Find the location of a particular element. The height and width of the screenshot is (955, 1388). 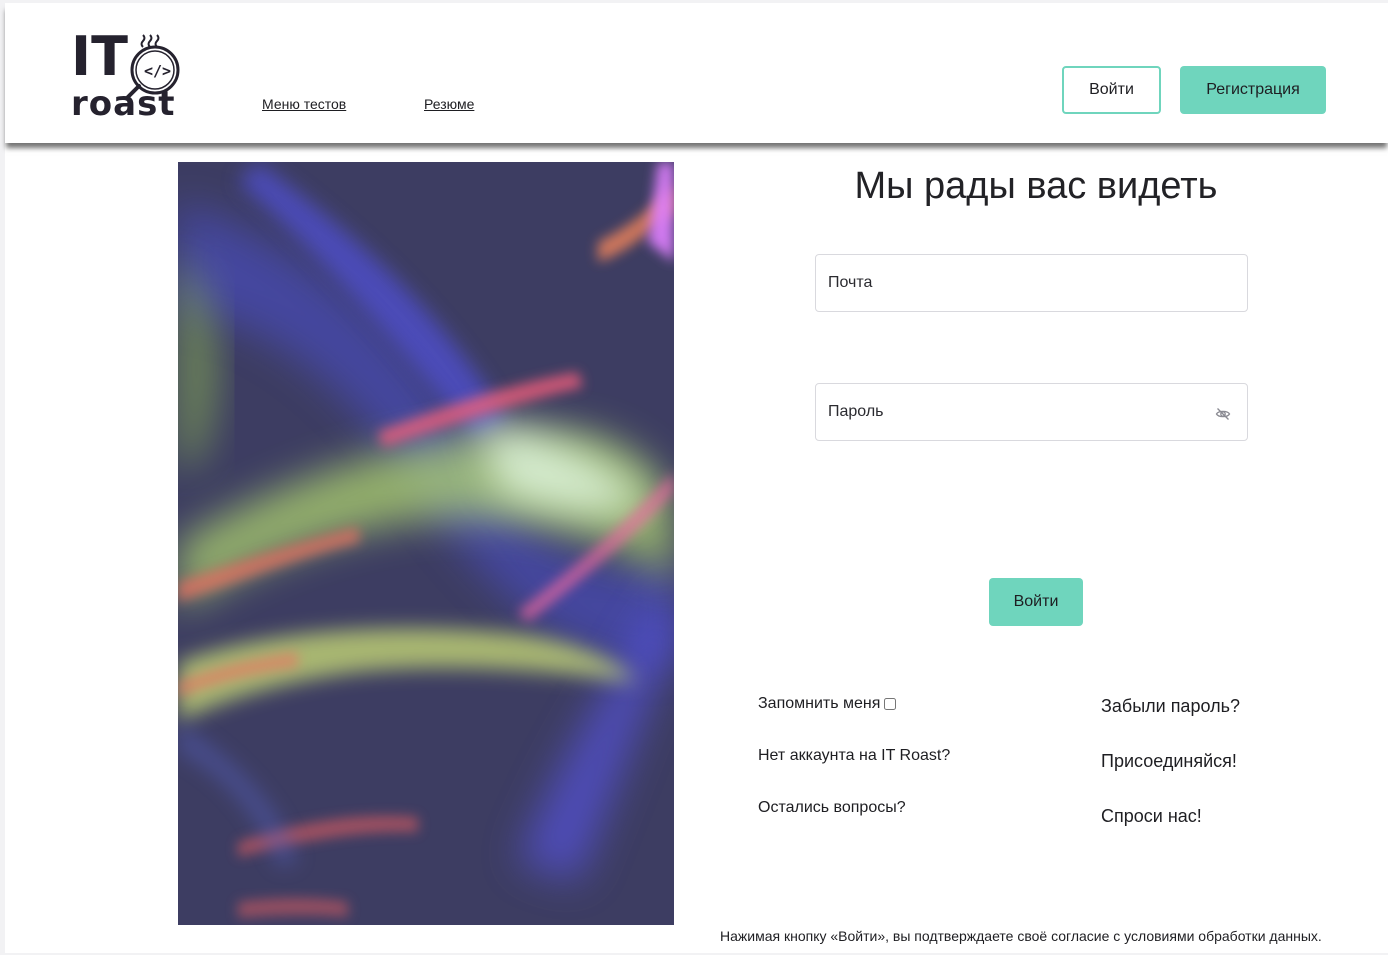

it-roast-logo: IT </> roast is located at coordinates (126, 74).